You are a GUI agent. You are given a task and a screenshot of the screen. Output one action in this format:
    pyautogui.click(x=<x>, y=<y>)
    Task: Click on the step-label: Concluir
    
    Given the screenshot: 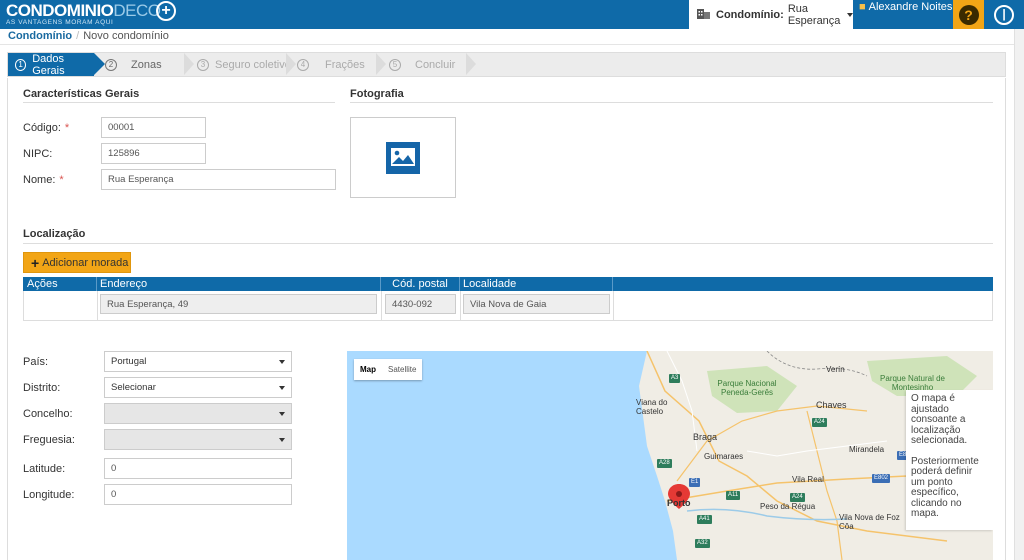 What is the action you would take?
    pyautogui.click(x=435, y=64)
    